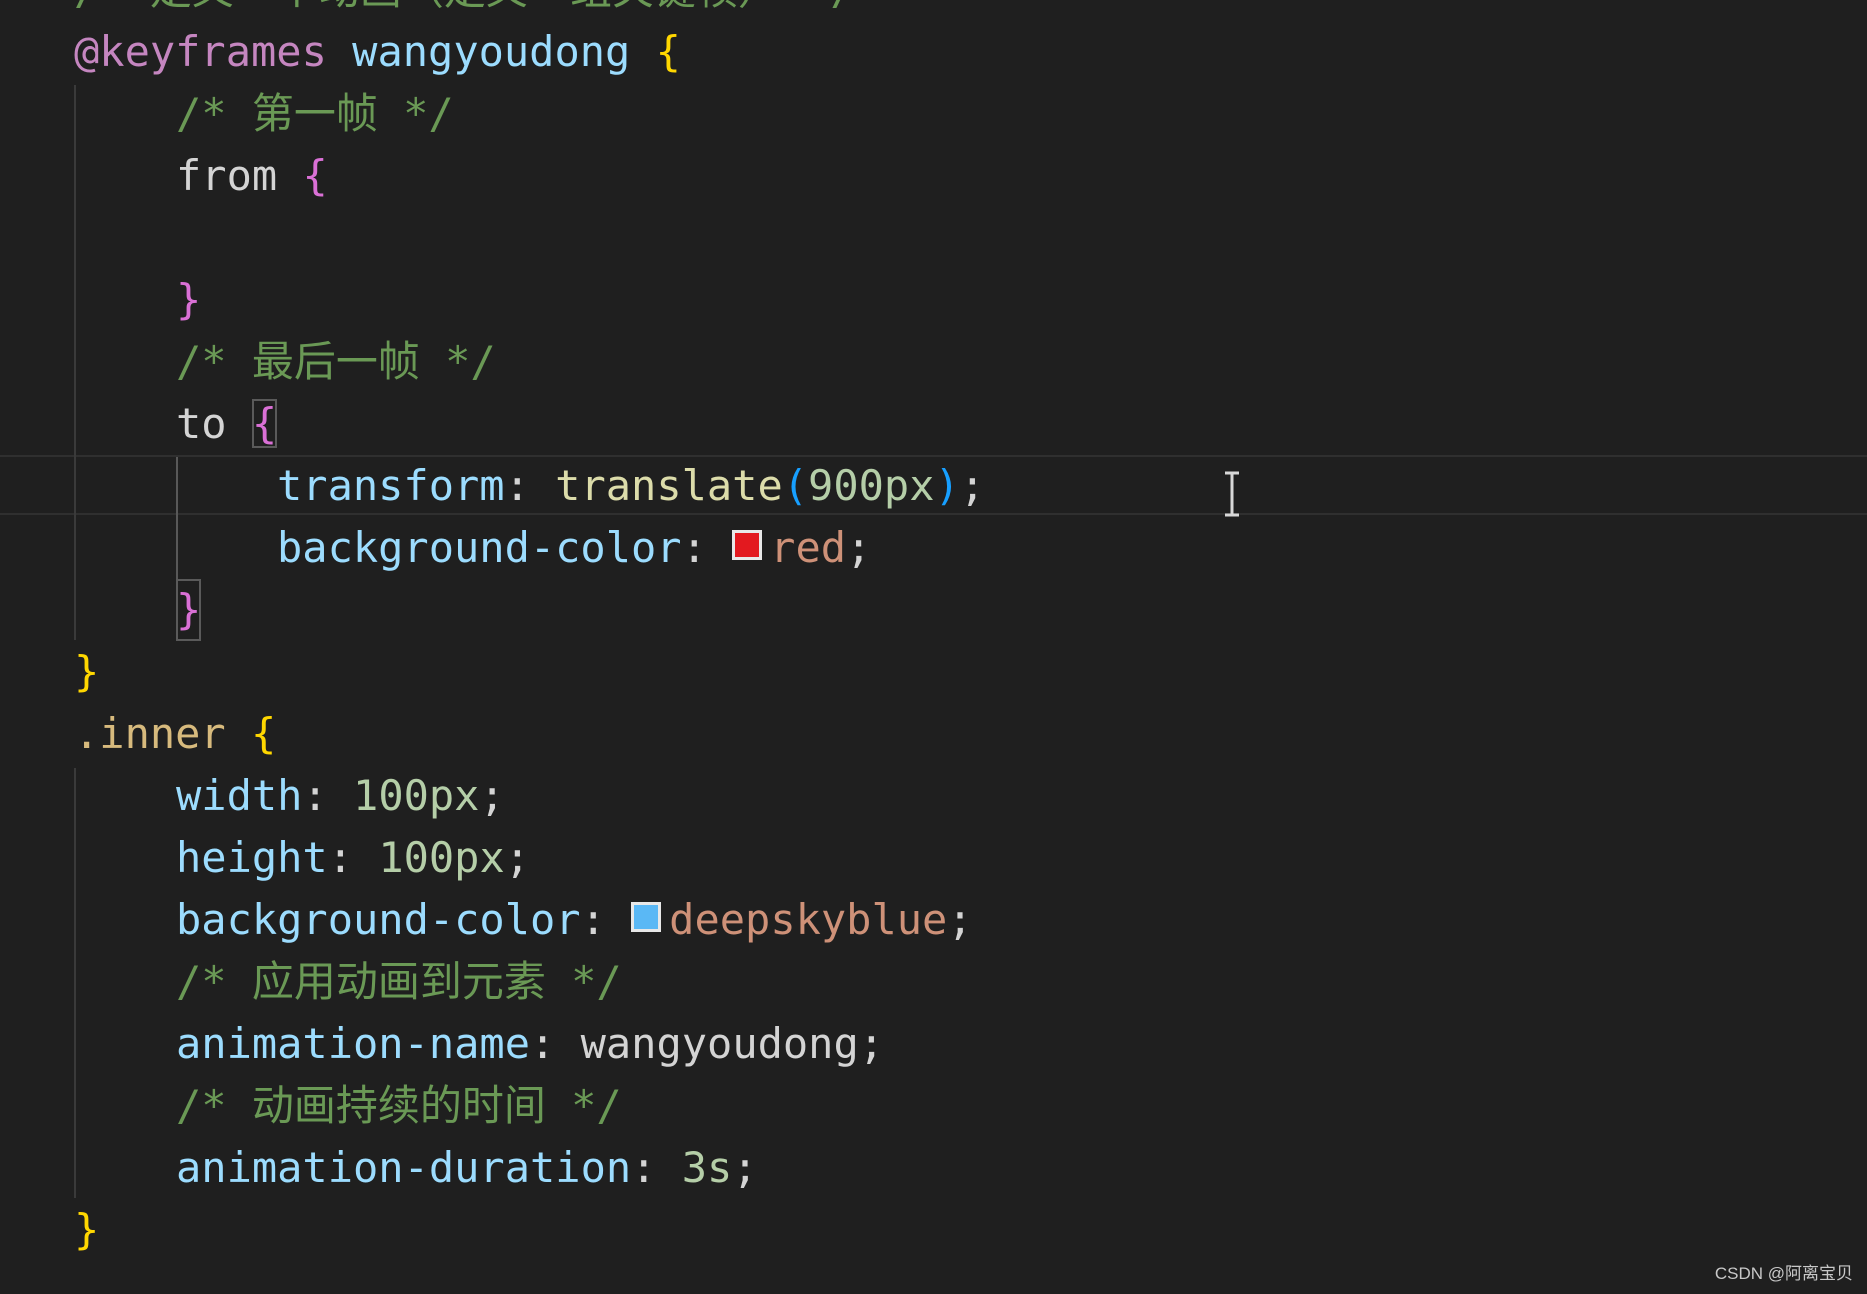 Image resolution: width=1867 pixels, height=1294 pixels. Describe the element at coordinates (707, 1167) in the screenshot. I see `number-value: 3s` at that location.